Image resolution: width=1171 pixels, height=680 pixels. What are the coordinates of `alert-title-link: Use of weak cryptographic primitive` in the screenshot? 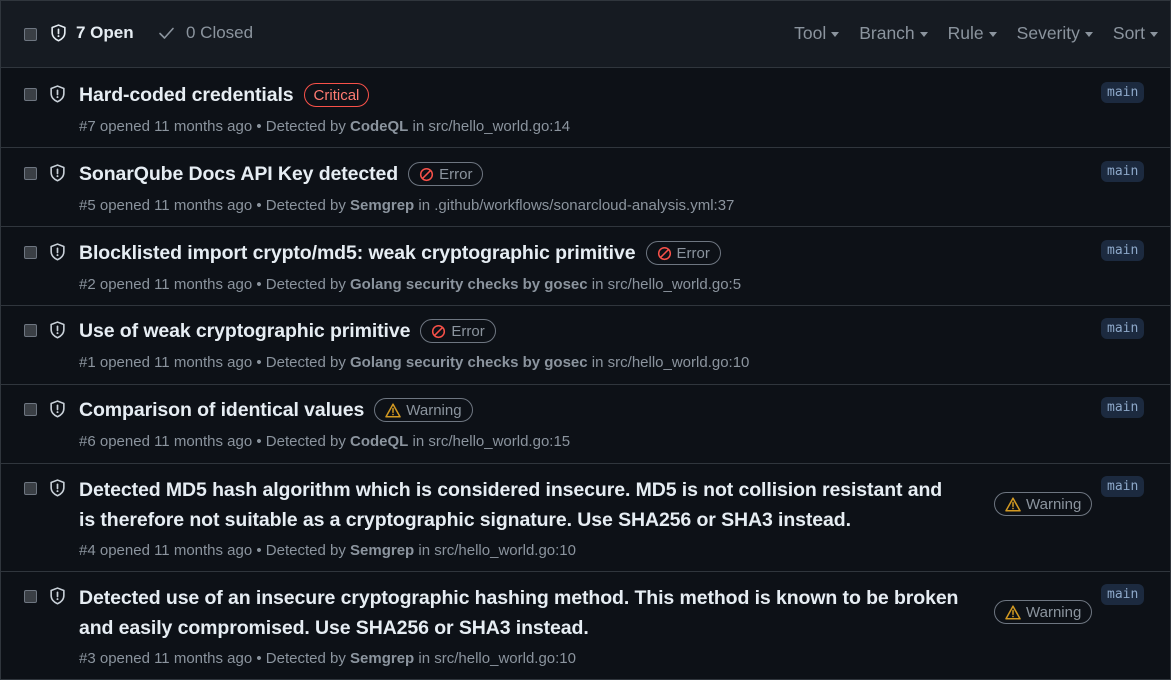 It's located at (244, 331).